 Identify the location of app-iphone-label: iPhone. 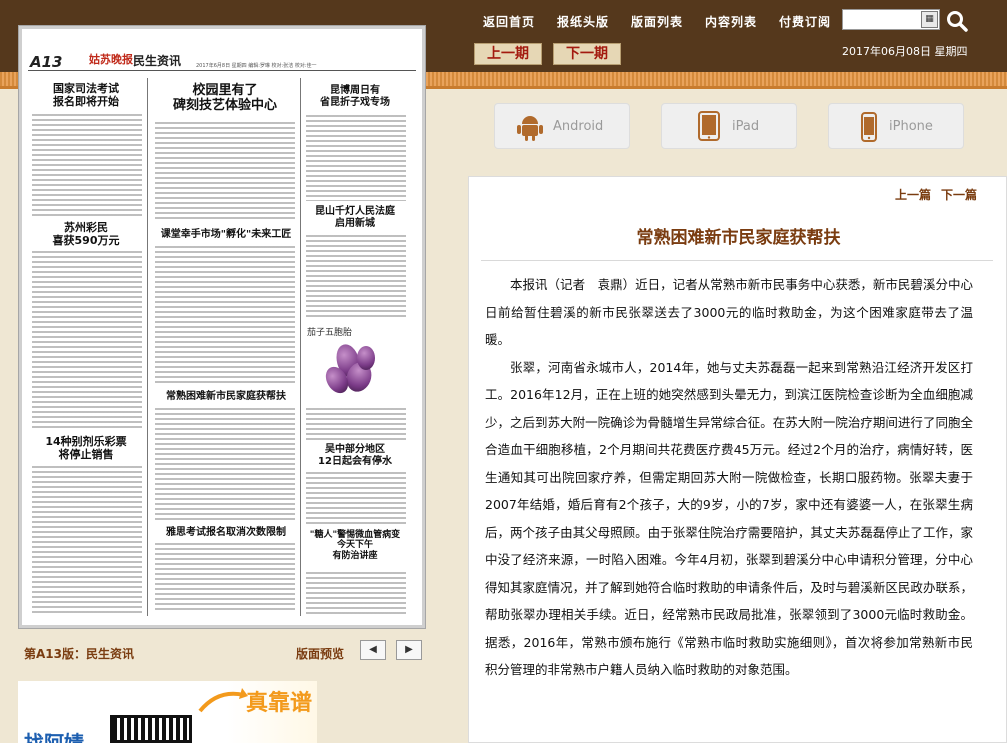
(911, 126).